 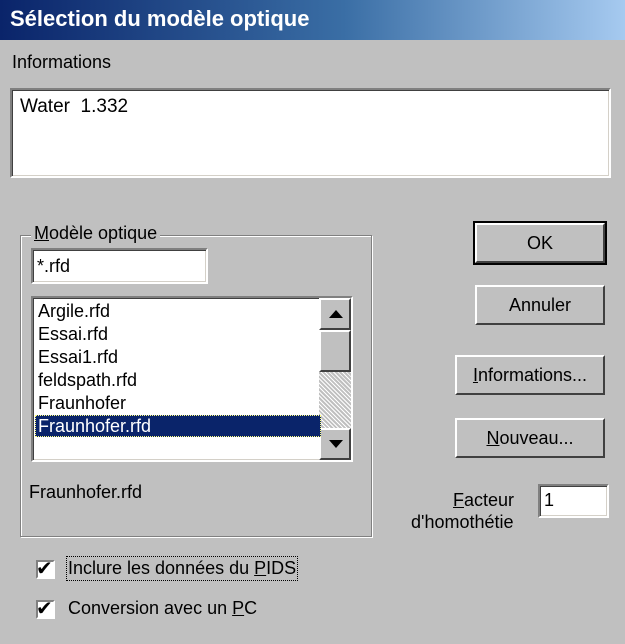 I want to click on informations-label: Informations, so click(x=62, y=62).